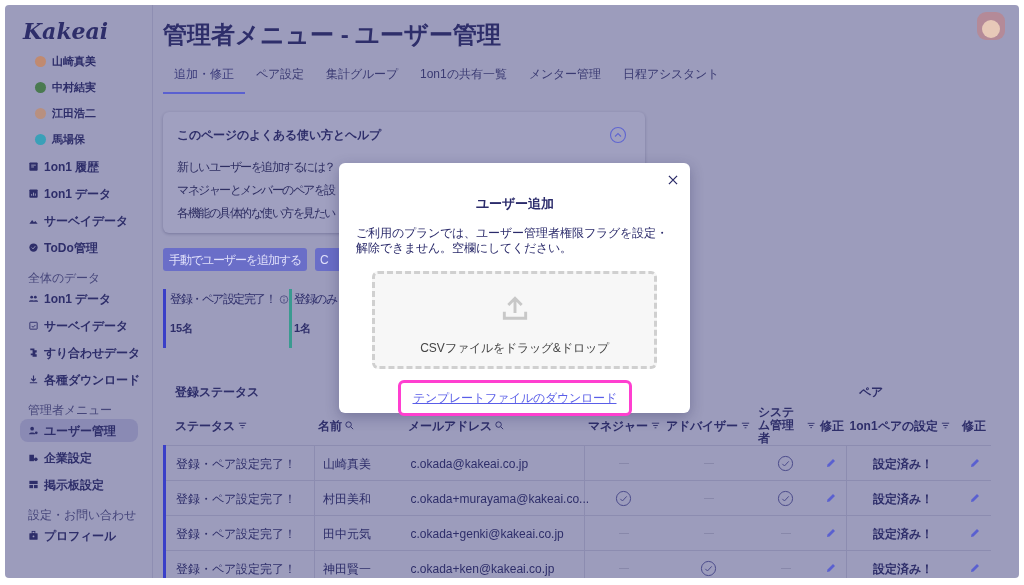  What do you see at coordinates (618, 135) in the screenshot?
I see `chevron-icon` at bounding box center [618, 135].